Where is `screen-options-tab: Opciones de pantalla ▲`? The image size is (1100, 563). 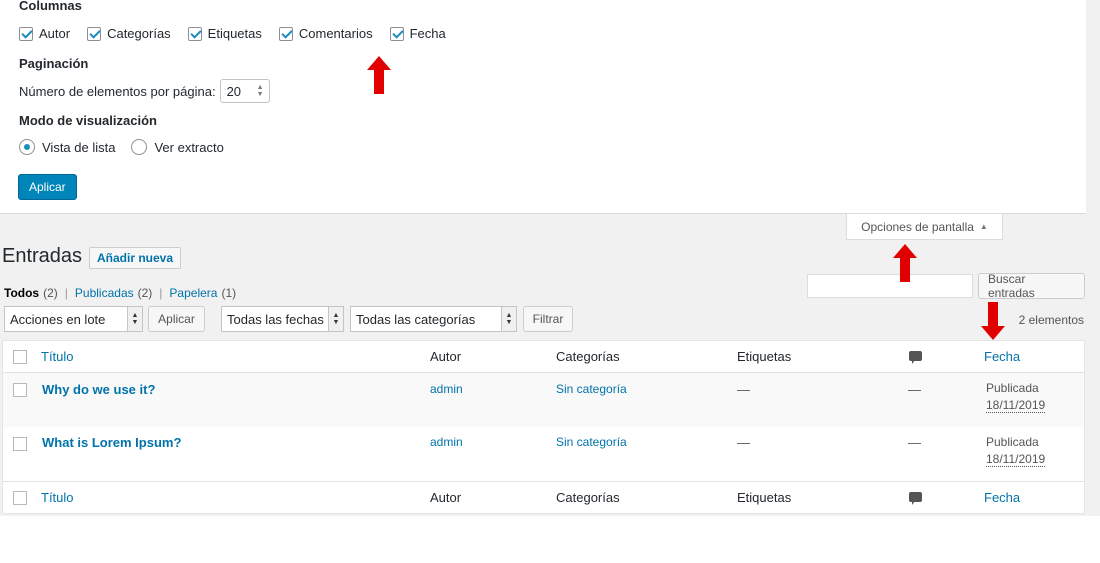 screen-options-tab: Opciones de pantalla ▲ is located at coordinates (924, 227).